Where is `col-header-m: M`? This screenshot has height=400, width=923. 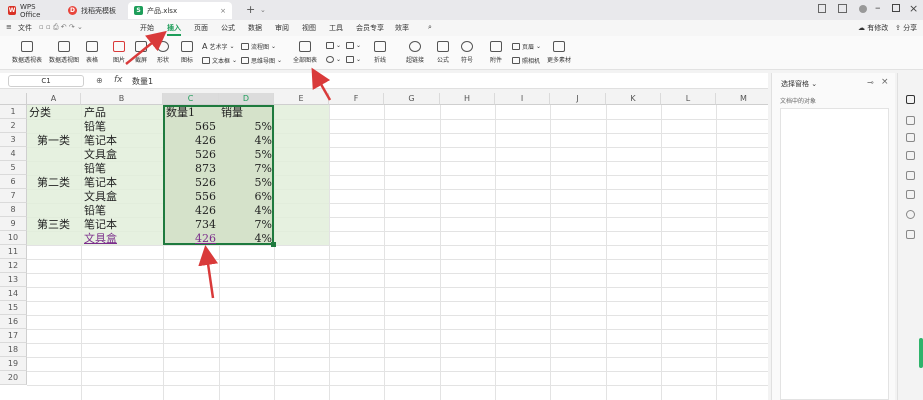
col-header-m: M is located at coordinates (742, 99).